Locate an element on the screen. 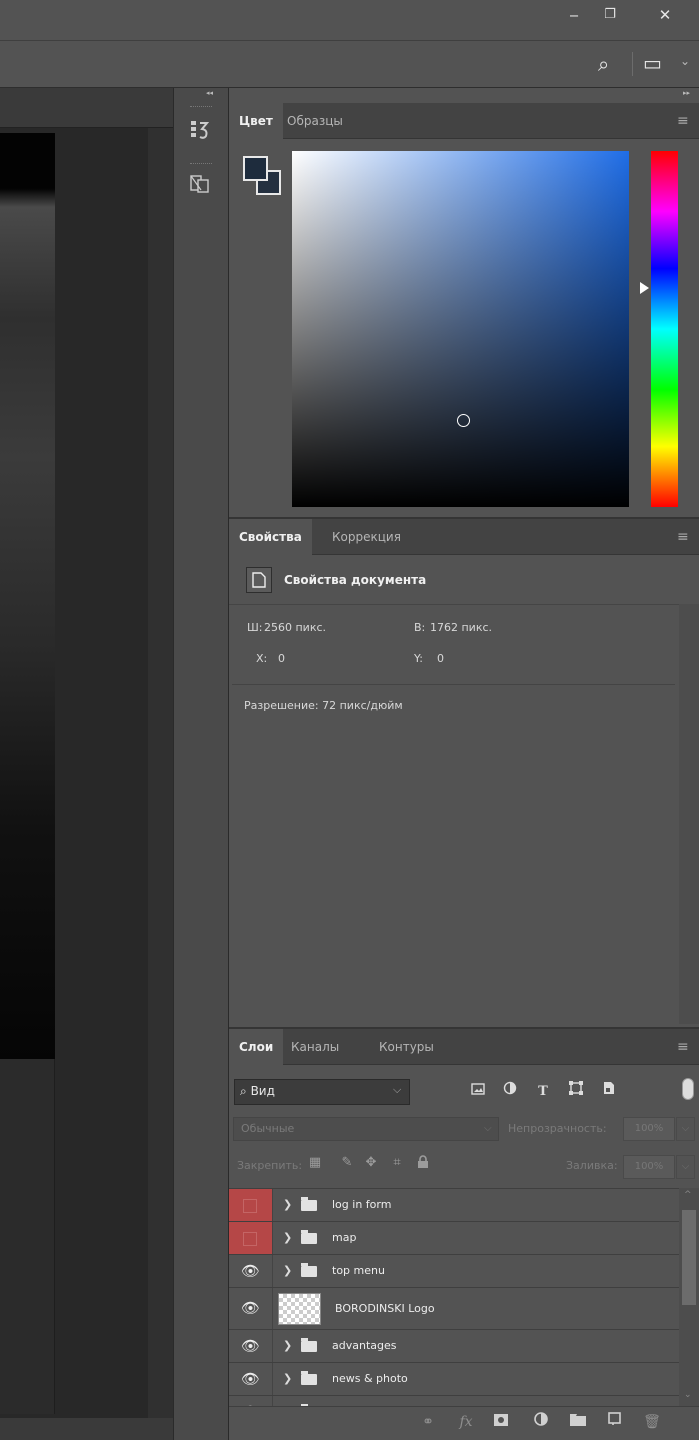 This screenshot has height=1440, width=699. shape-filter-icon is located at coordinates (576, 1092).